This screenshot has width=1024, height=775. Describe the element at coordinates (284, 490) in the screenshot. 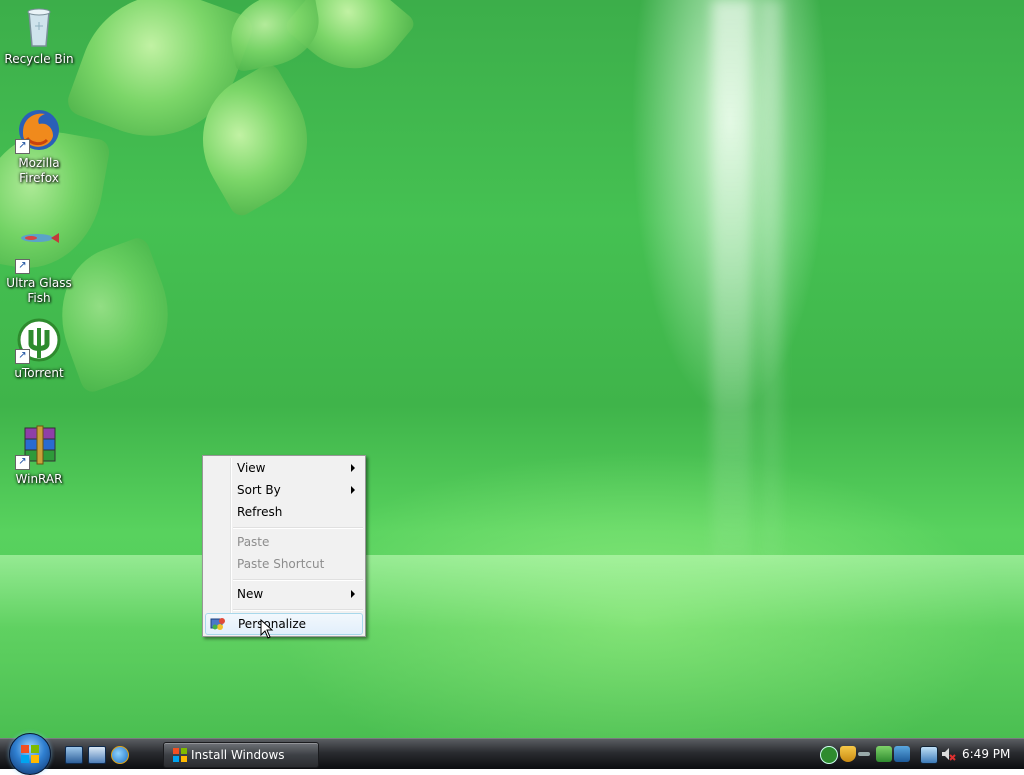

I see `menu-item-sort-by: Sort By` at that location.